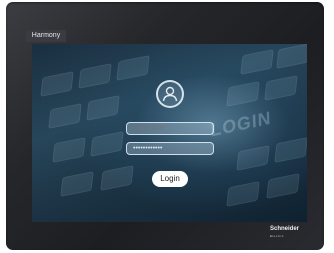 Image resolution: width=334 pixels, height=253 pixels. I want to click on logo-text: Schneider, so click(285, 229).